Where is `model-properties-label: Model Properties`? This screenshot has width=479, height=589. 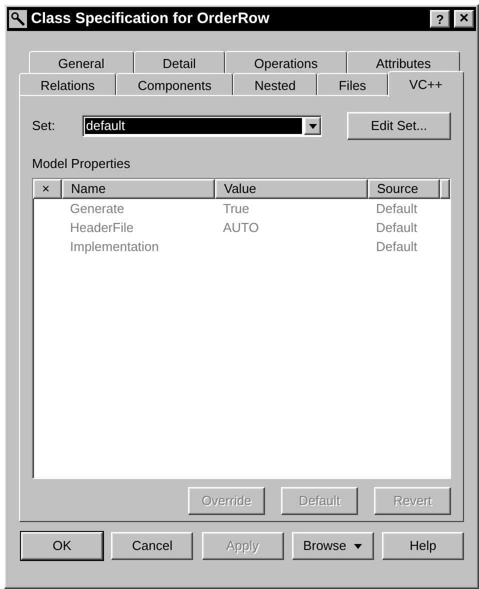
model-properties-label: Model Properties is located at coordinates (82, 164).